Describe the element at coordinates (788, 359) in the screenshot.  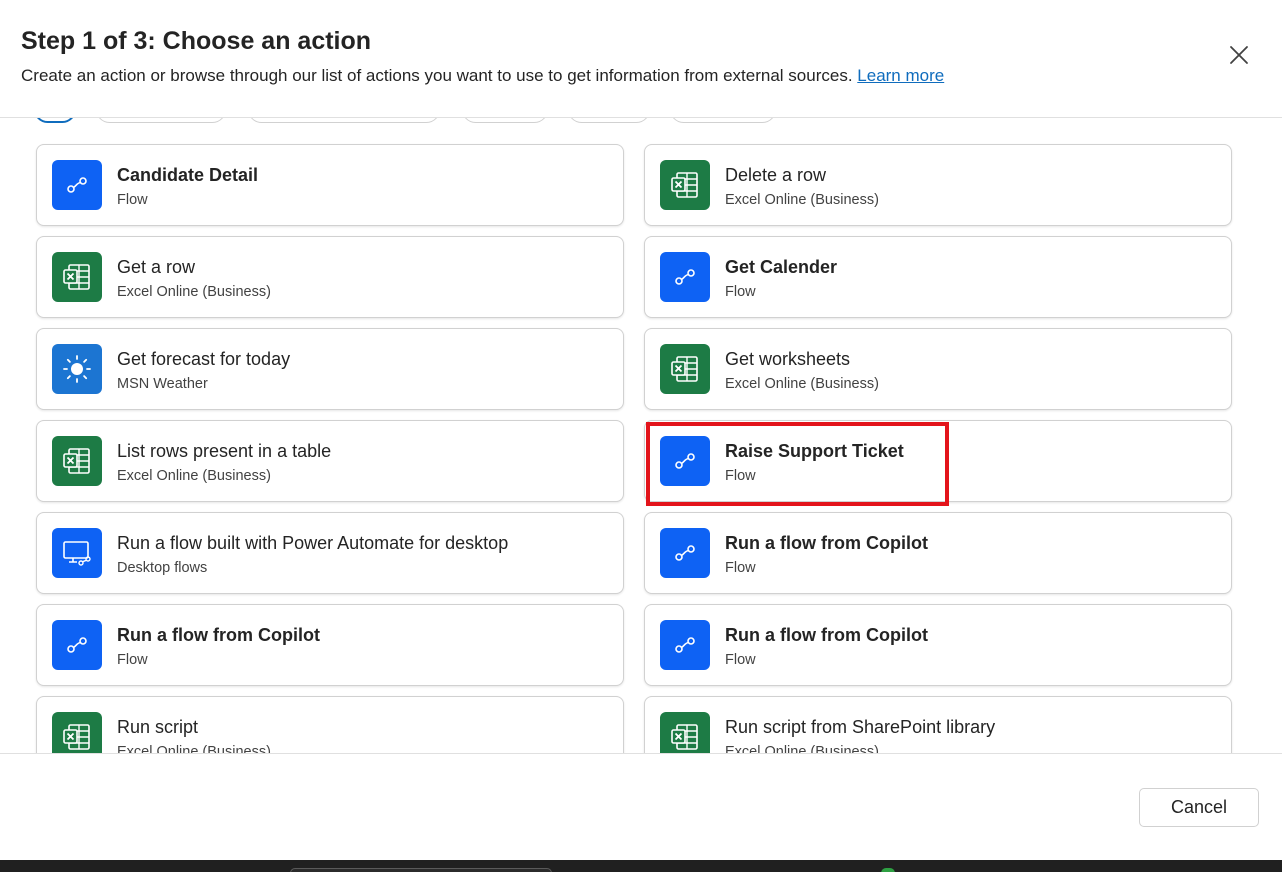
I see `action-name: Get worksheets` at that location.